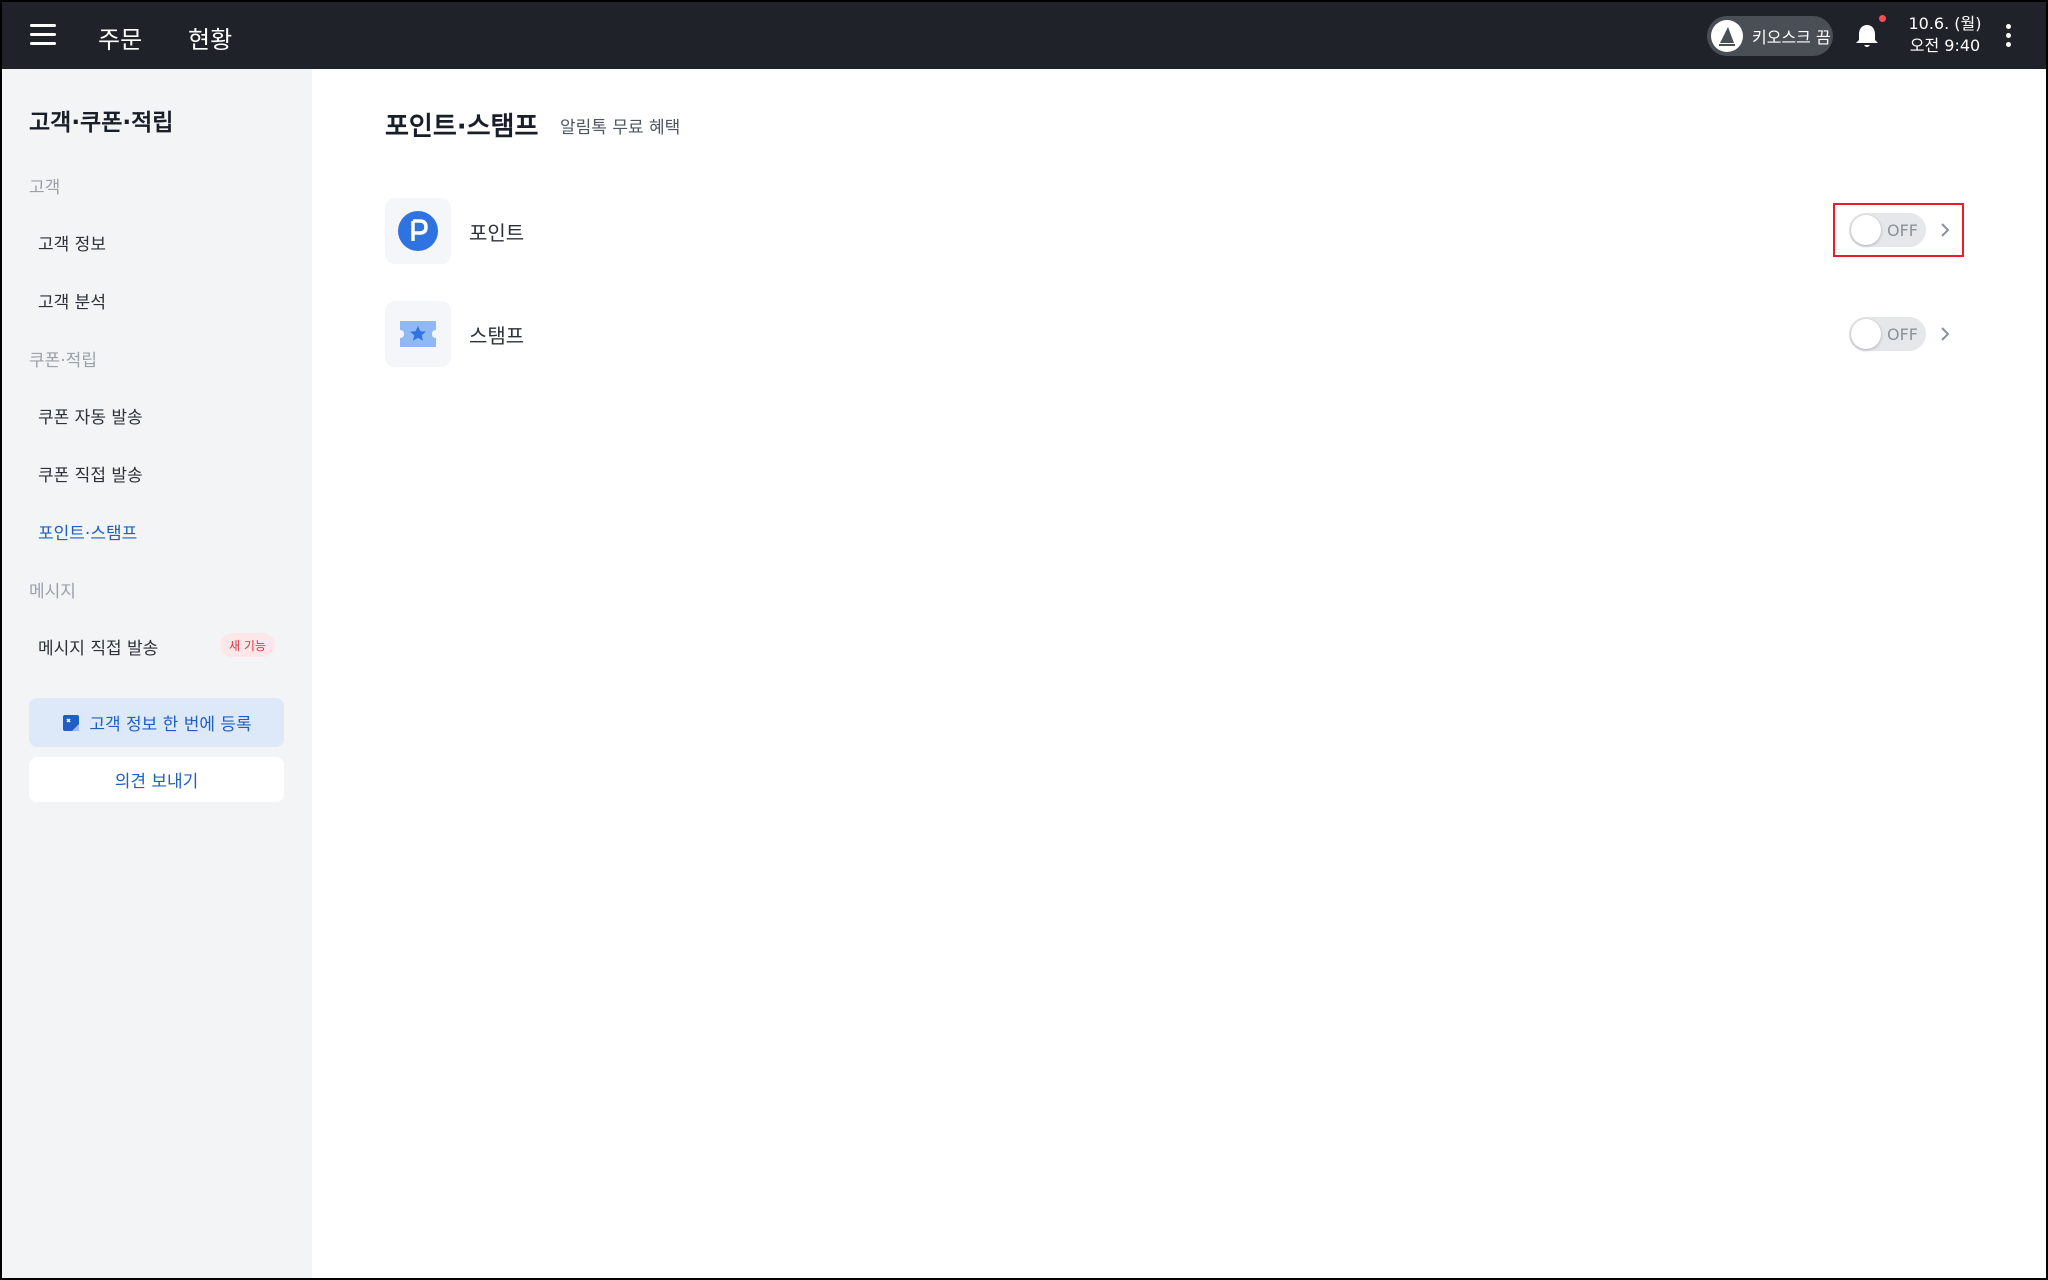  Describe the element at coordinates (1791, 37) in the screenshot. I see `kiosk-status-label: 키오스크 끔` at that location.